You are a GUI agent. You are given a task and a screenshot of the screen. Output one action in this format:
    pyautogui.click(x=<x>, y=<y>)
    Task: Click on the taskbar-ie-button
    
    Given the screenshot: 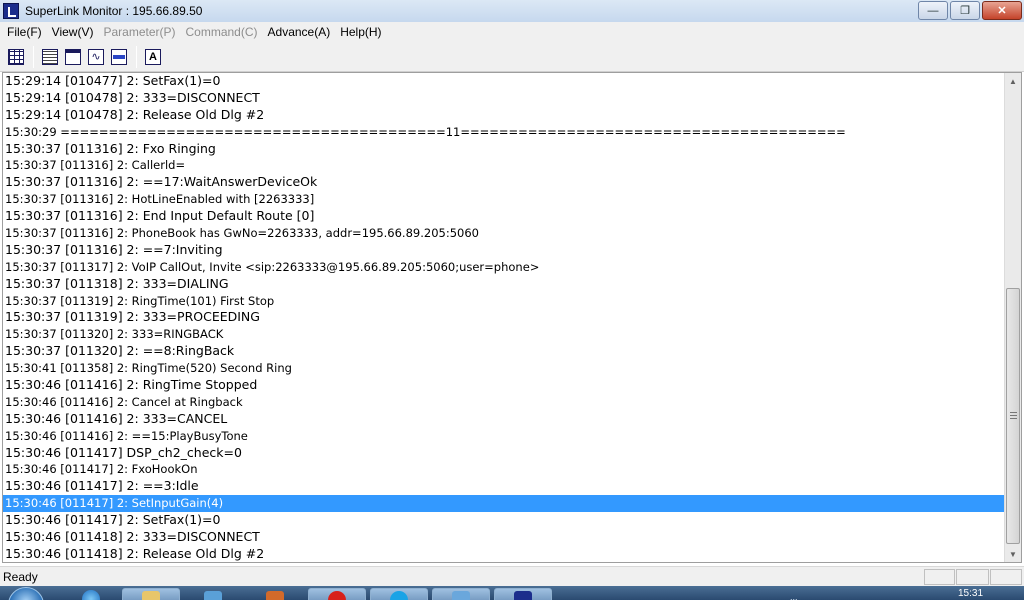 What is the action you would take?
    pyautogui.click(x=91, y=594)
    